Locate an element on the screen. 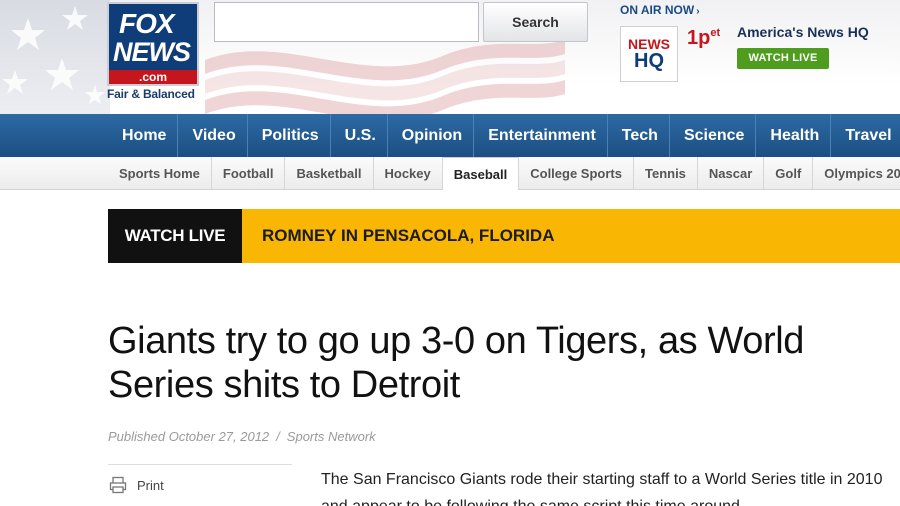  nav-item-entertainment: Entertainment is located at coordinates (540, 135).